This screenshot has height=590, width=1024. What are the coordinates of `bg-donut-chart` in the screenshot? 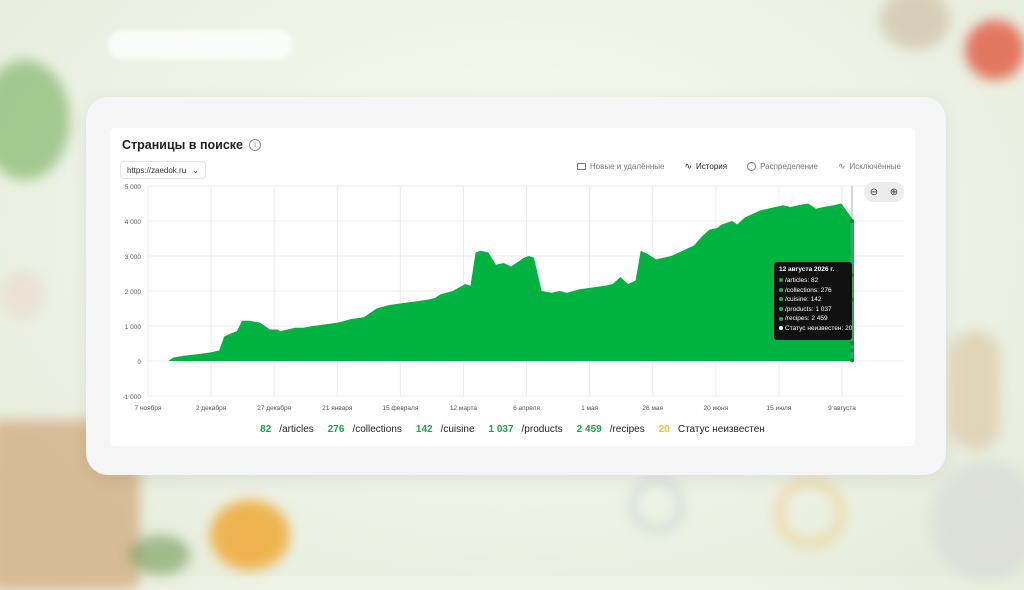 It's located at (810, 513).